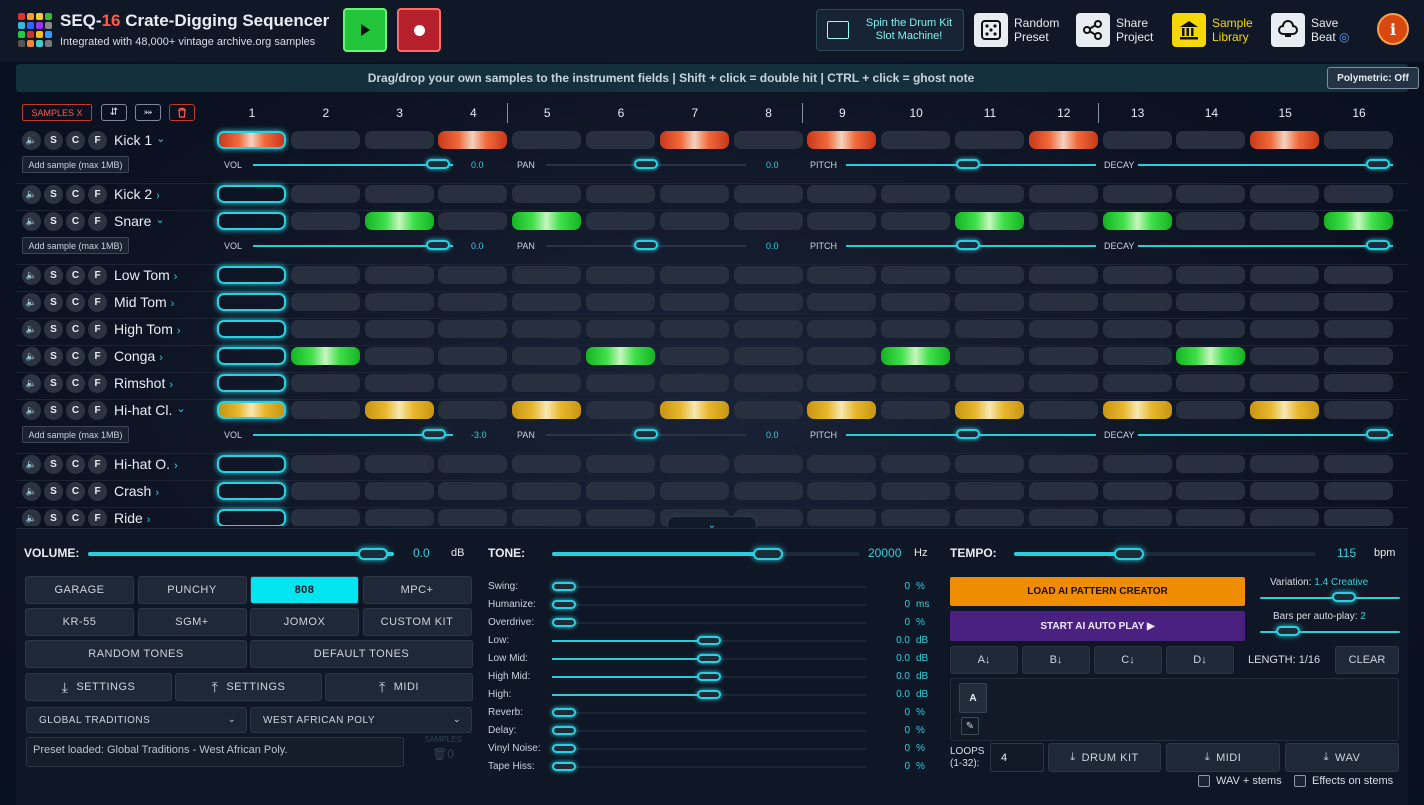 This screenshot has height=805, width=1424. What do you see at coordinates (136, 720) in the screenshot?
I see `genre-select: GLOBAL TRADITIONS ⌄` at bounding box center [136, 720].